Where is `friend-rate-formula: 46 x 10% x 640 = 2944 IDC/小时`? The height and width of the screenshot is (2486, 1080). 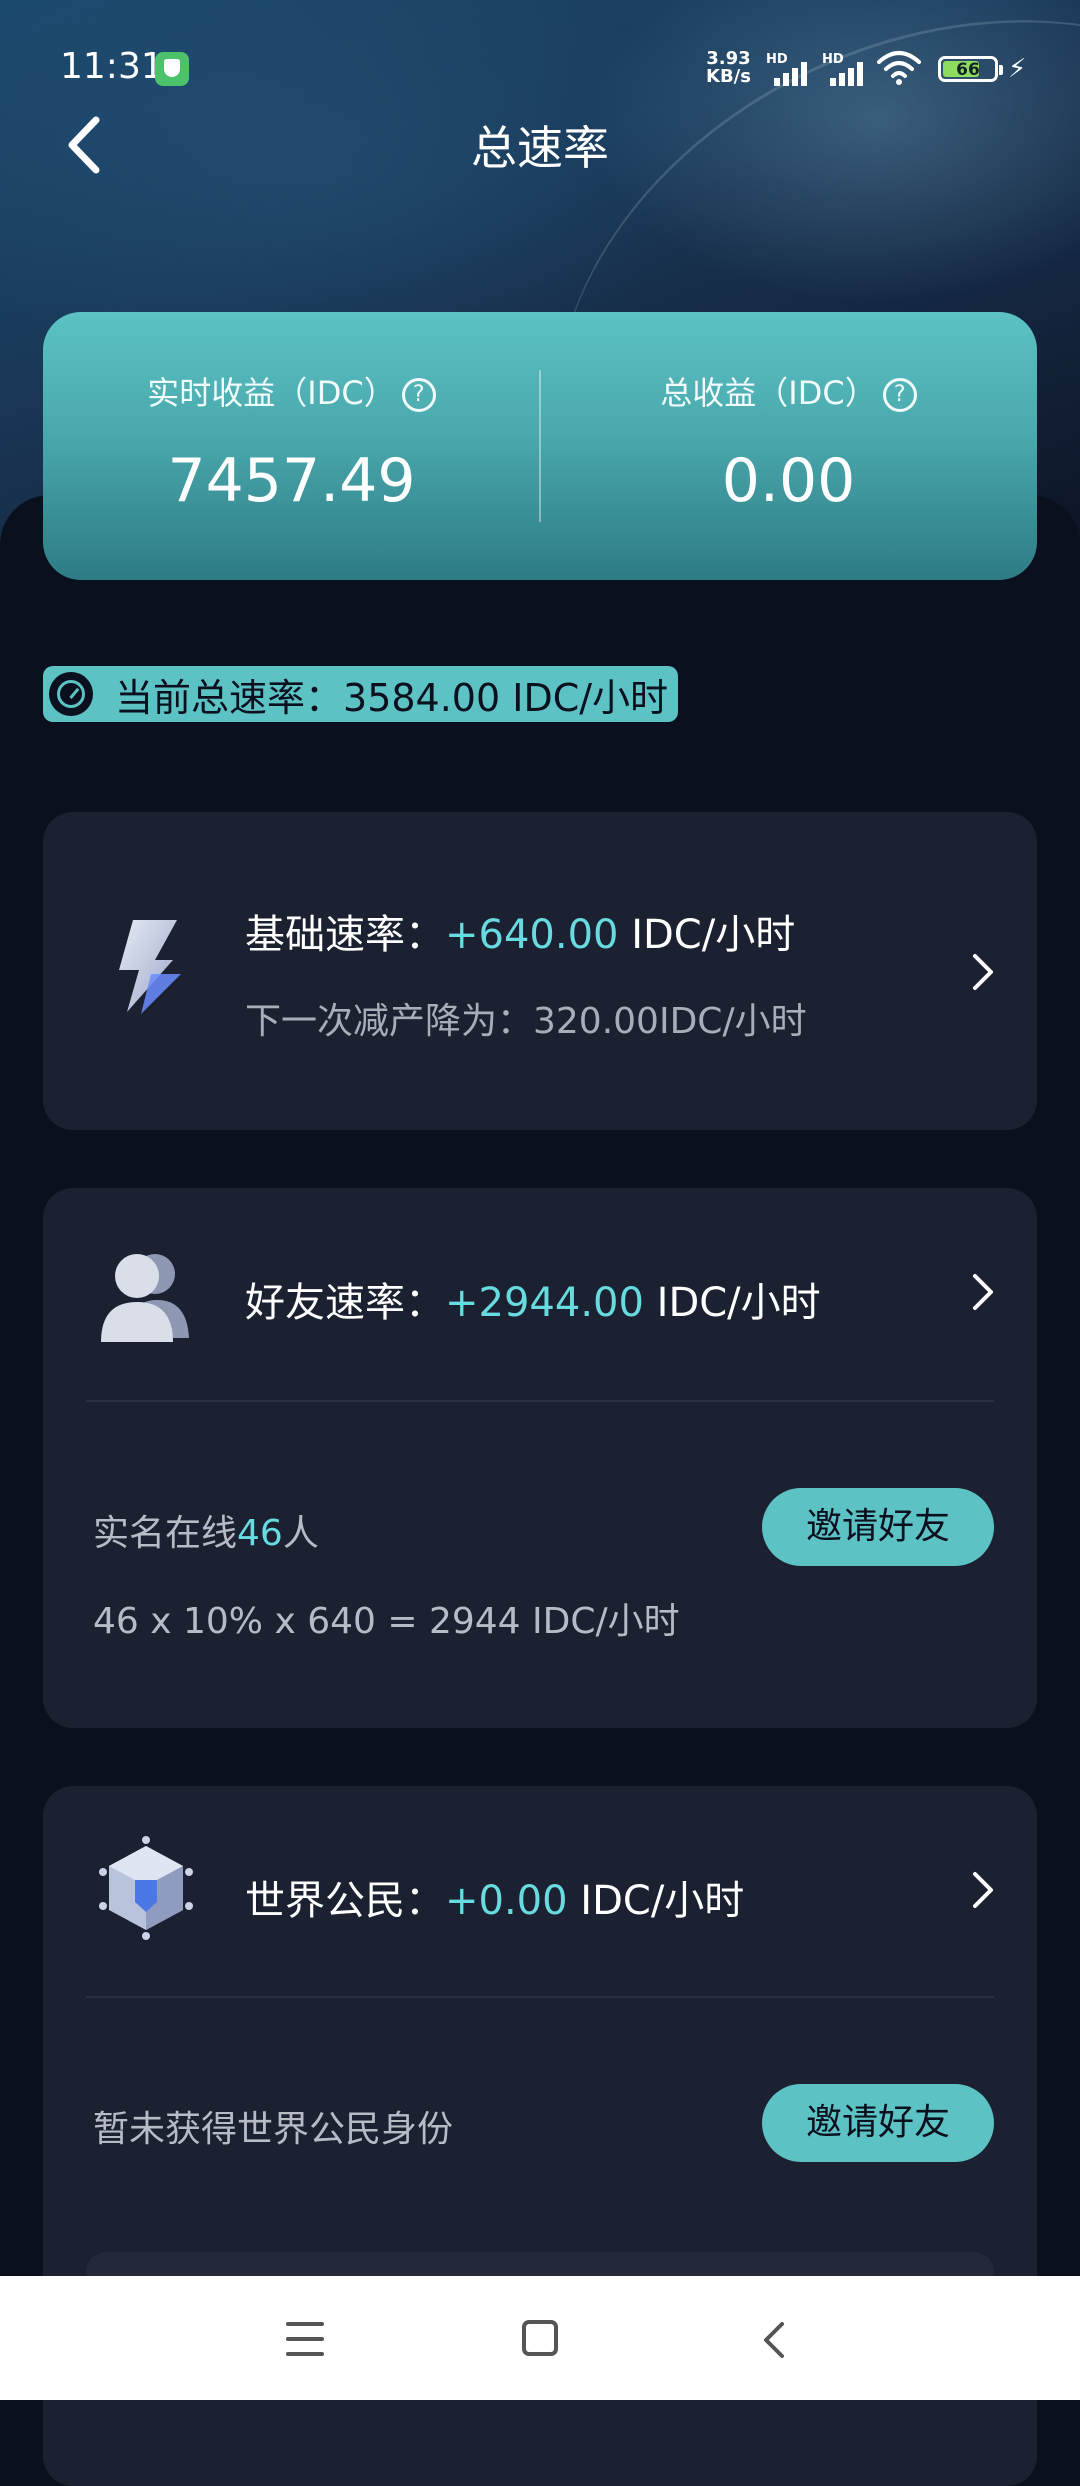
friend-rate-formula: 46 x 10% x 640 = 2944 IDC/小时 is located at coordinates (386, 1621).